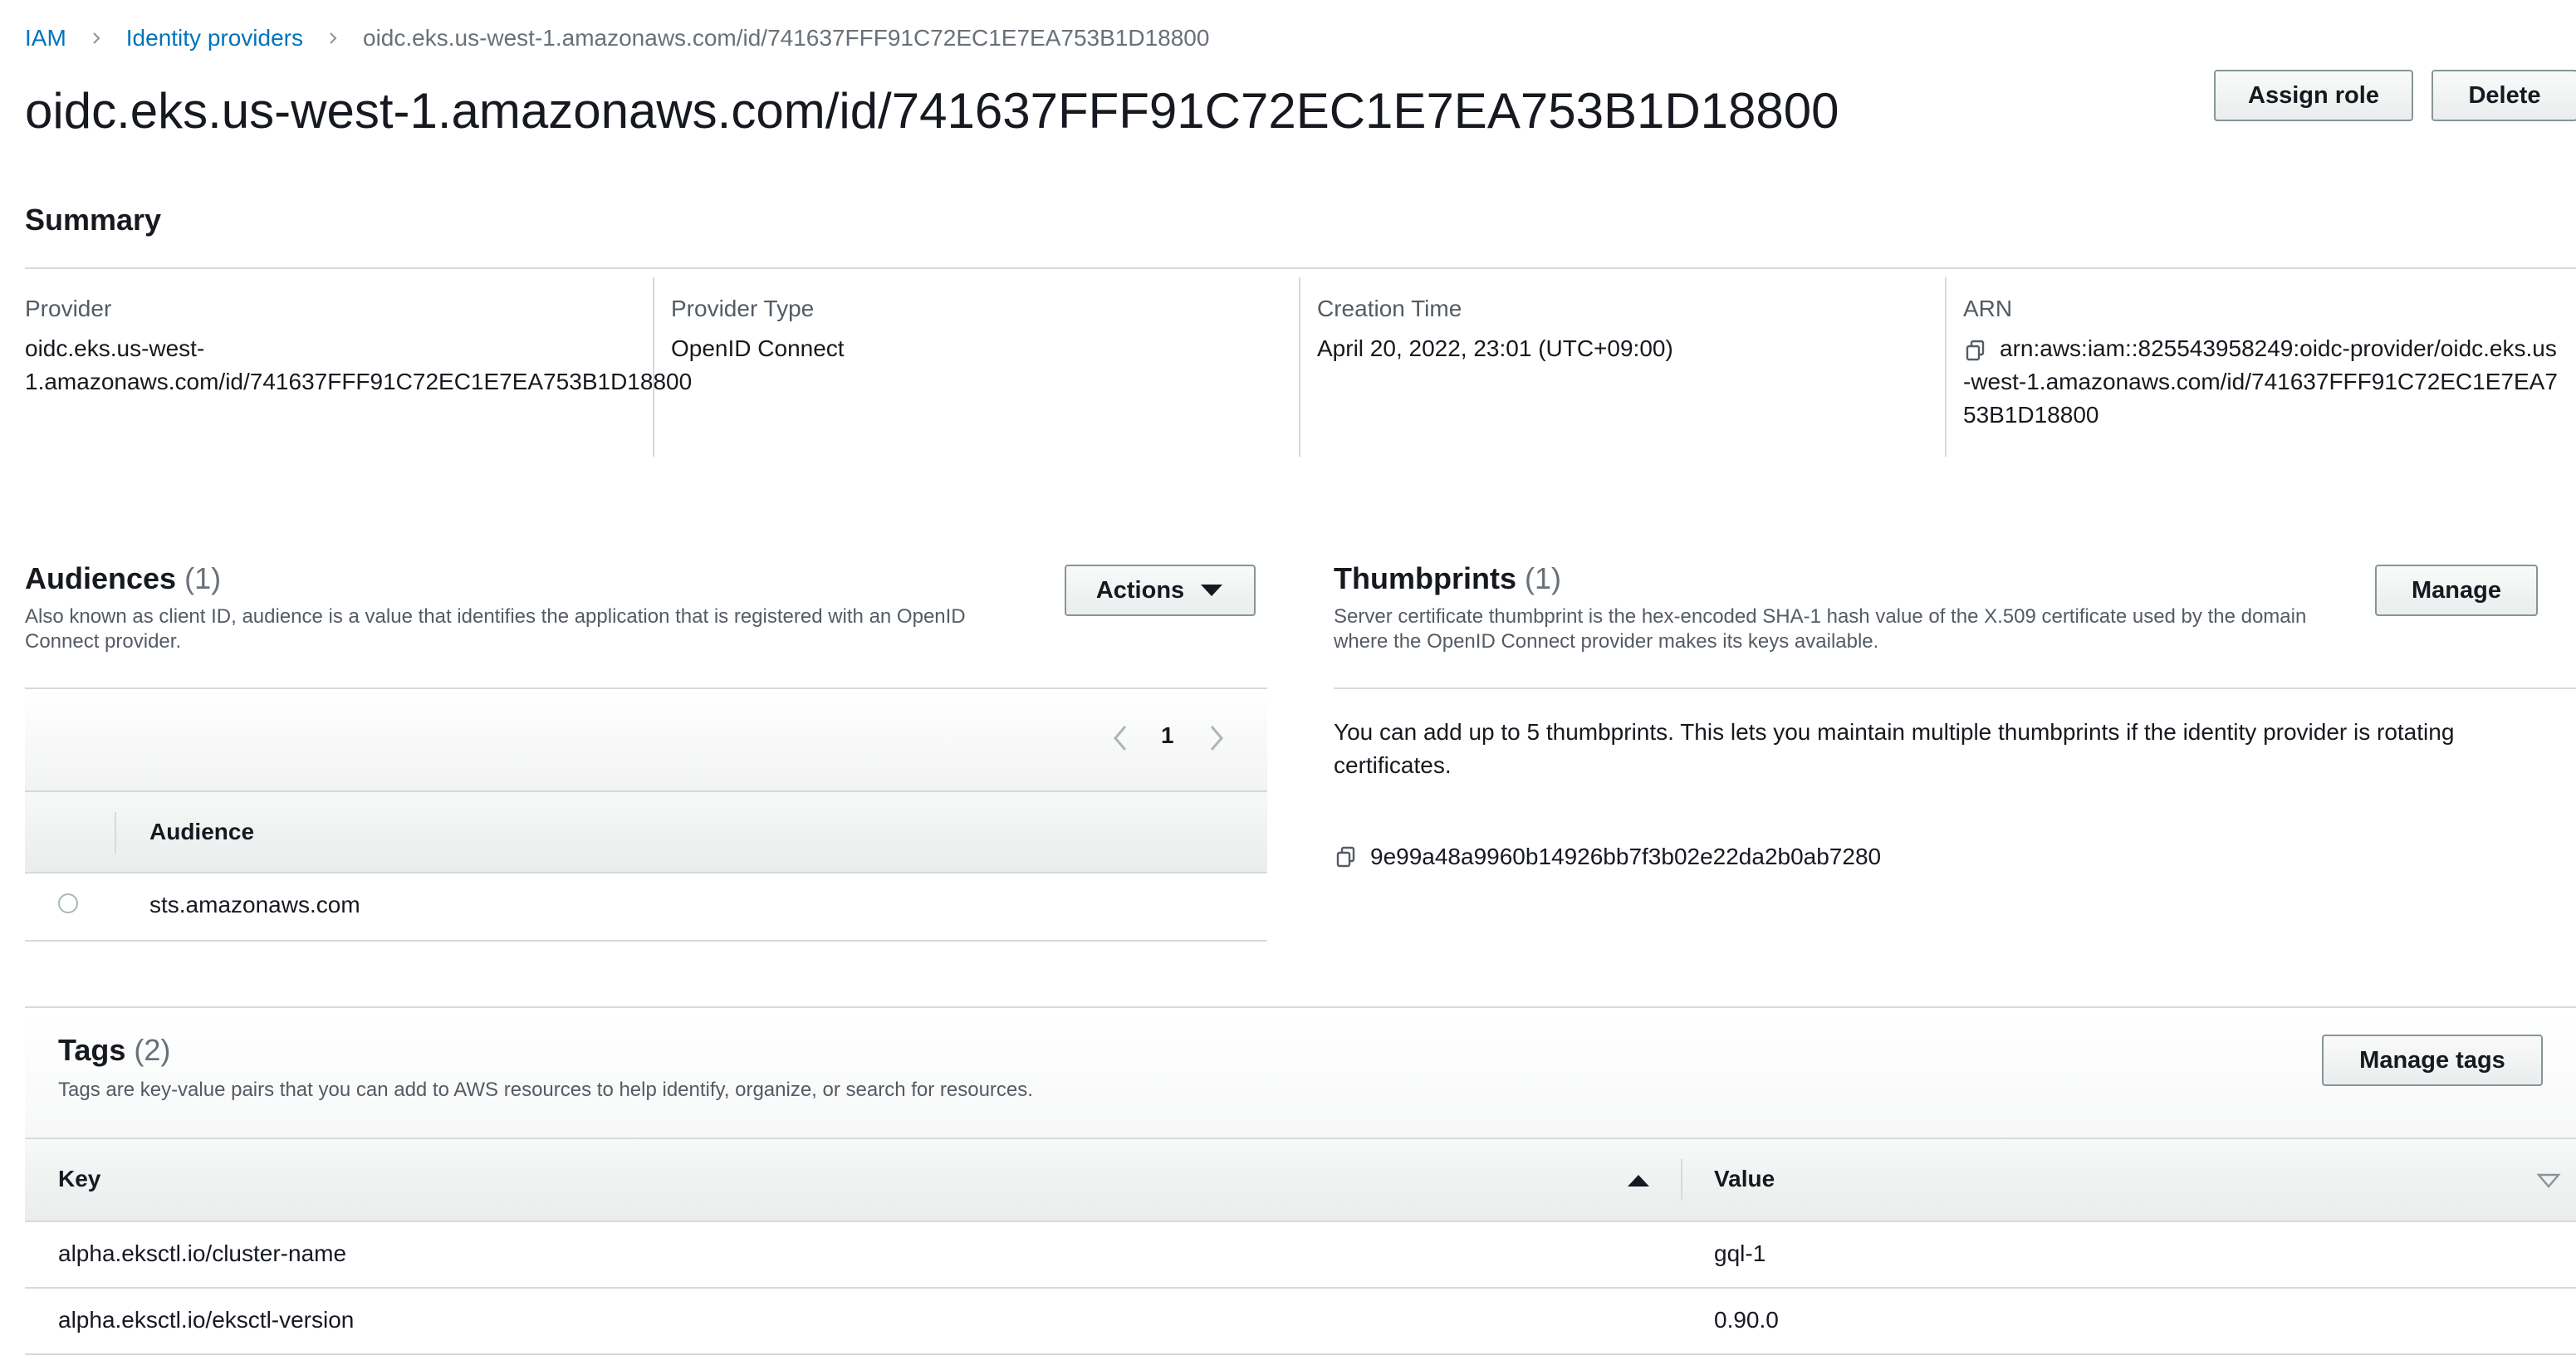  Describe the element at coordinates (646, 738) in the screenshot. I see `audiences-pagination-bar: 1` at that location.